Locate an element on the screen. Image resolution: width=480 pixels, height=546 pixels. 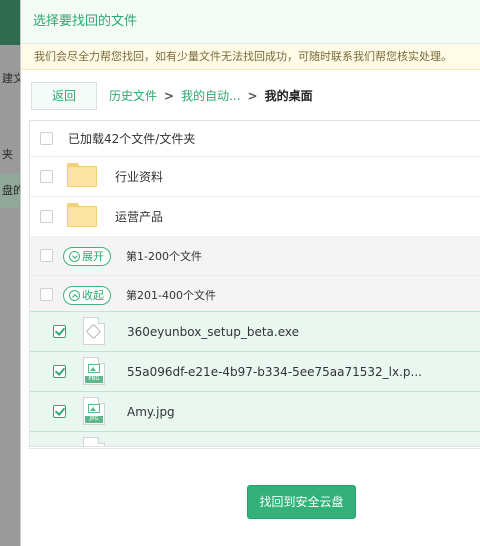
collapse-toggle: 收起 is located at coordinates (87, 295).